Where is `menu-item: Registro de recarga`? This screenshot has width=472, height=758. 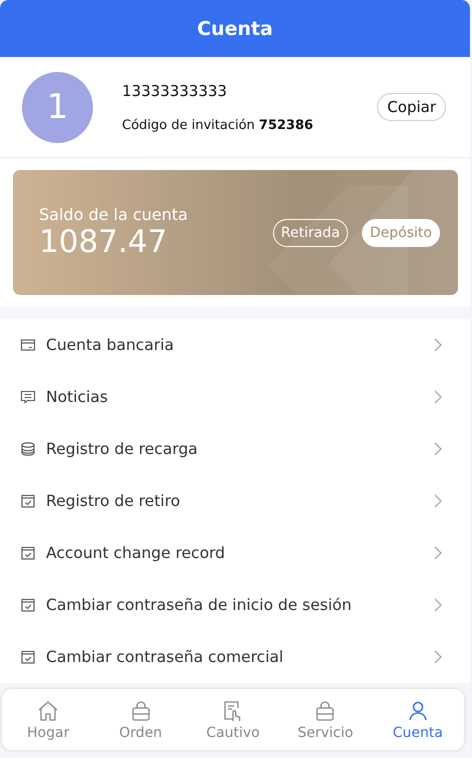 menu-item: Registro de recarga is located at coordinates (235, 449).